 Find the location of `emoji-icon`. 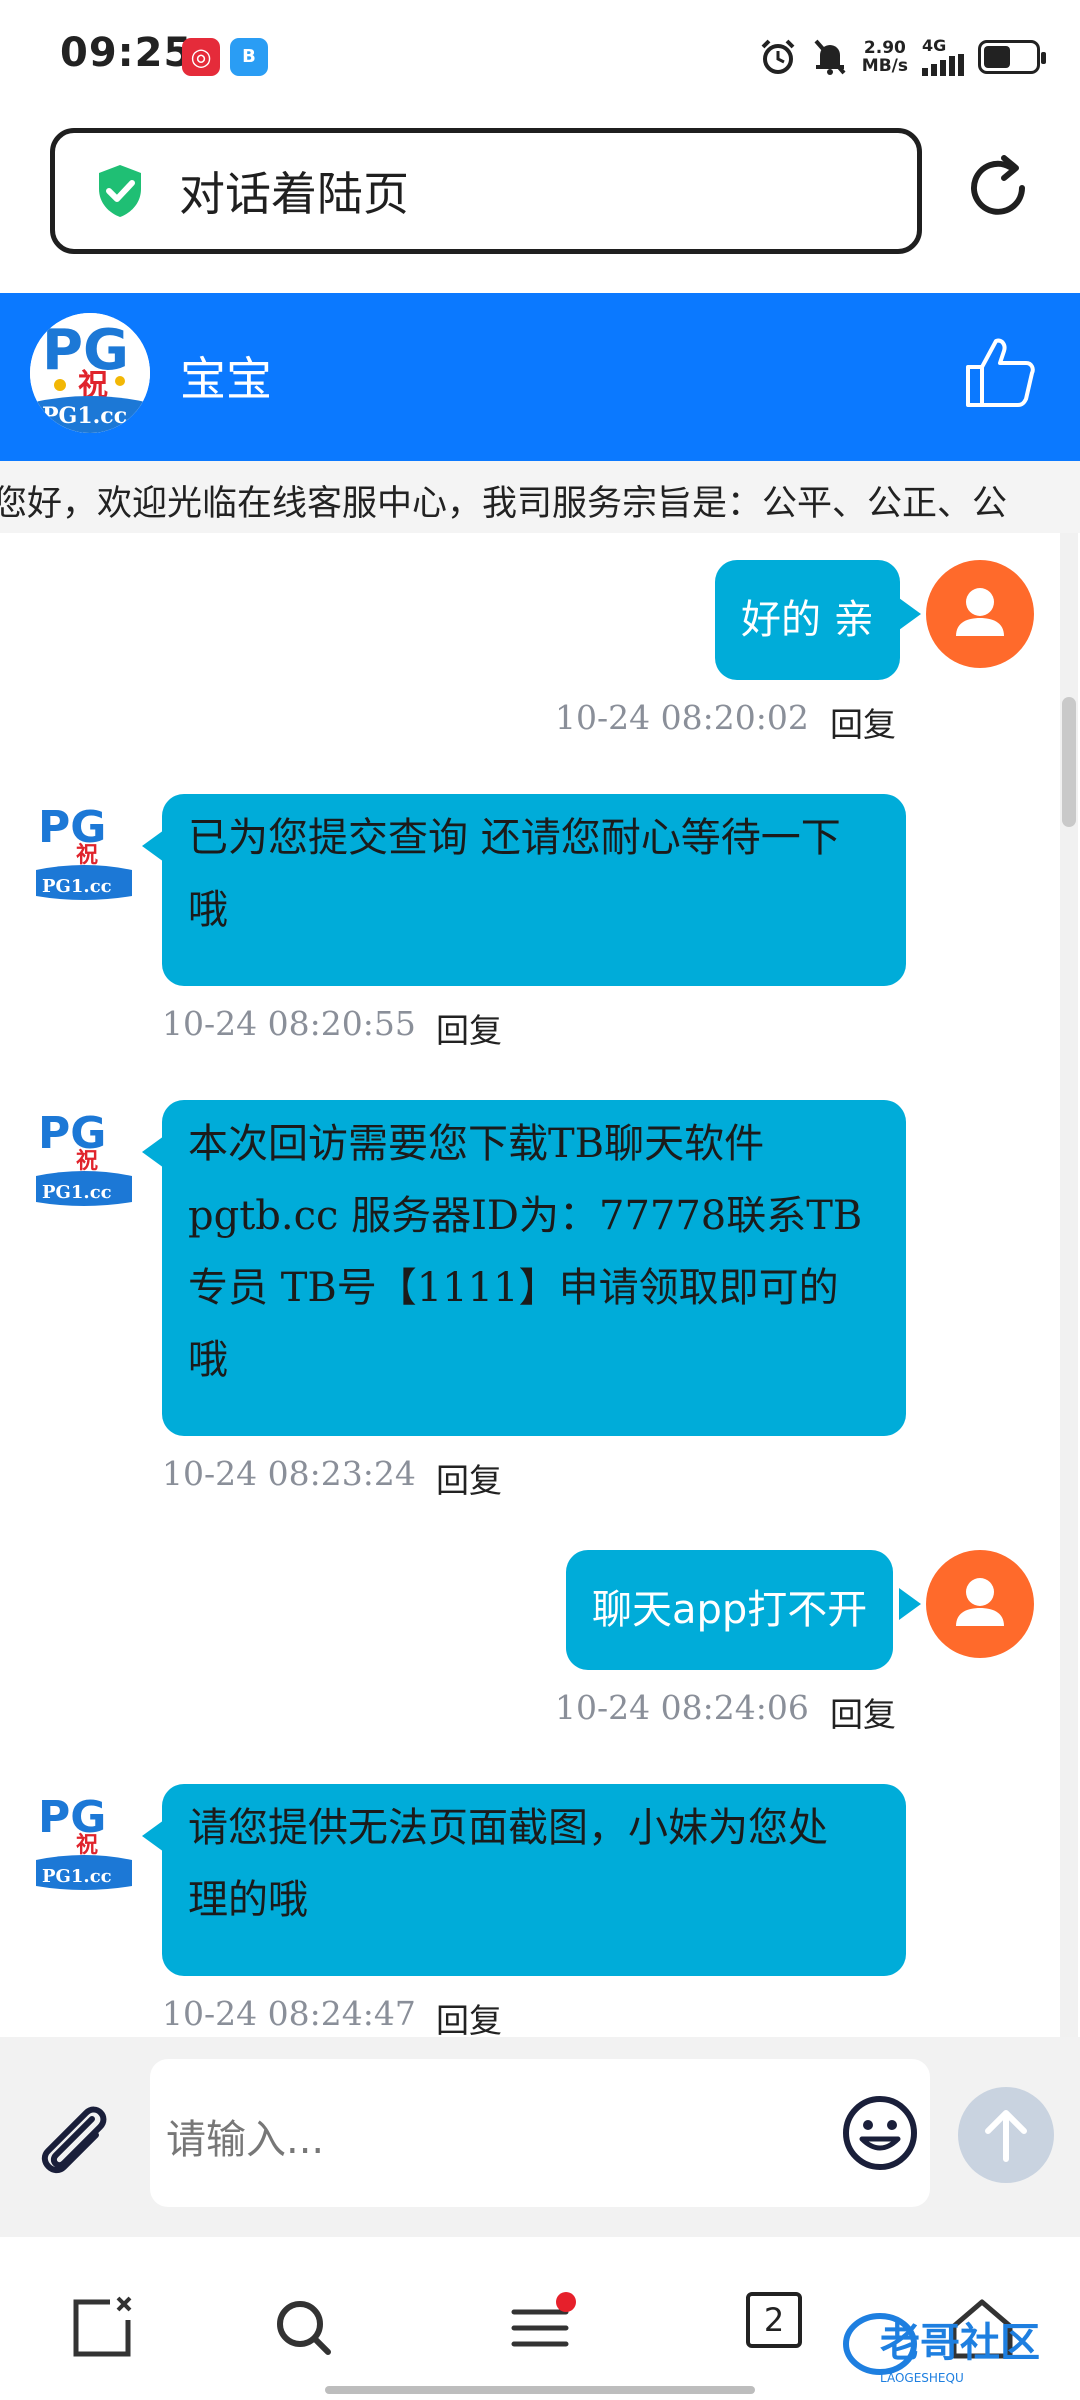

emoji-icon is located at coordinates (880, 2133).